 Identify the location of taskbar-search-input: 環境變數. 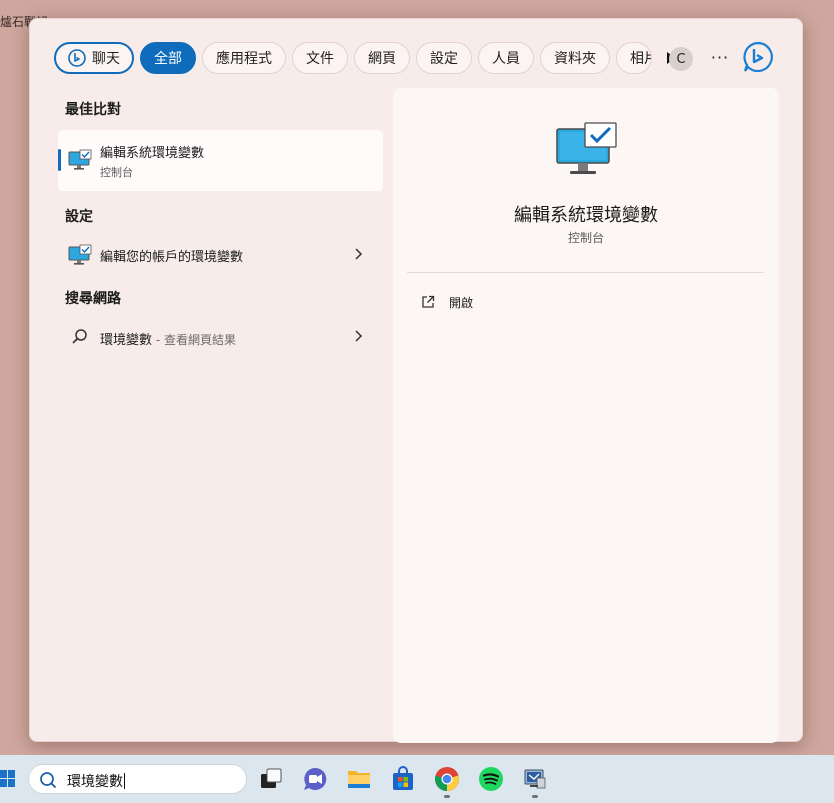
(137, 779).